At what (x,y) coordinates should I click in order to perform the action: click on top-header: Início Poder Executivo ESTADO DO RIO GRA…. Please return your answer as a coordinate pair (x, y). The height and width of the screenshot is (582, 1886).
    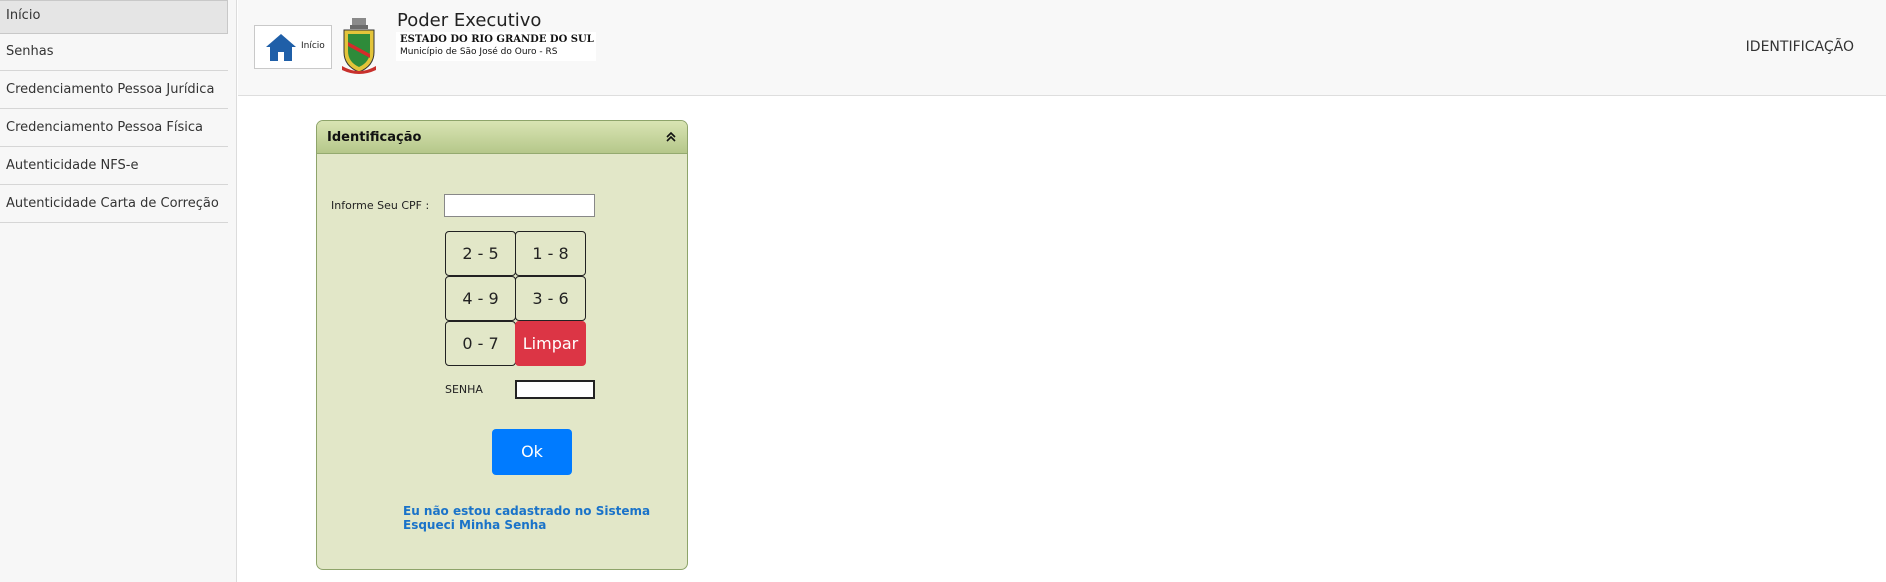
    Looking at the image, I should click on (1062, 48).